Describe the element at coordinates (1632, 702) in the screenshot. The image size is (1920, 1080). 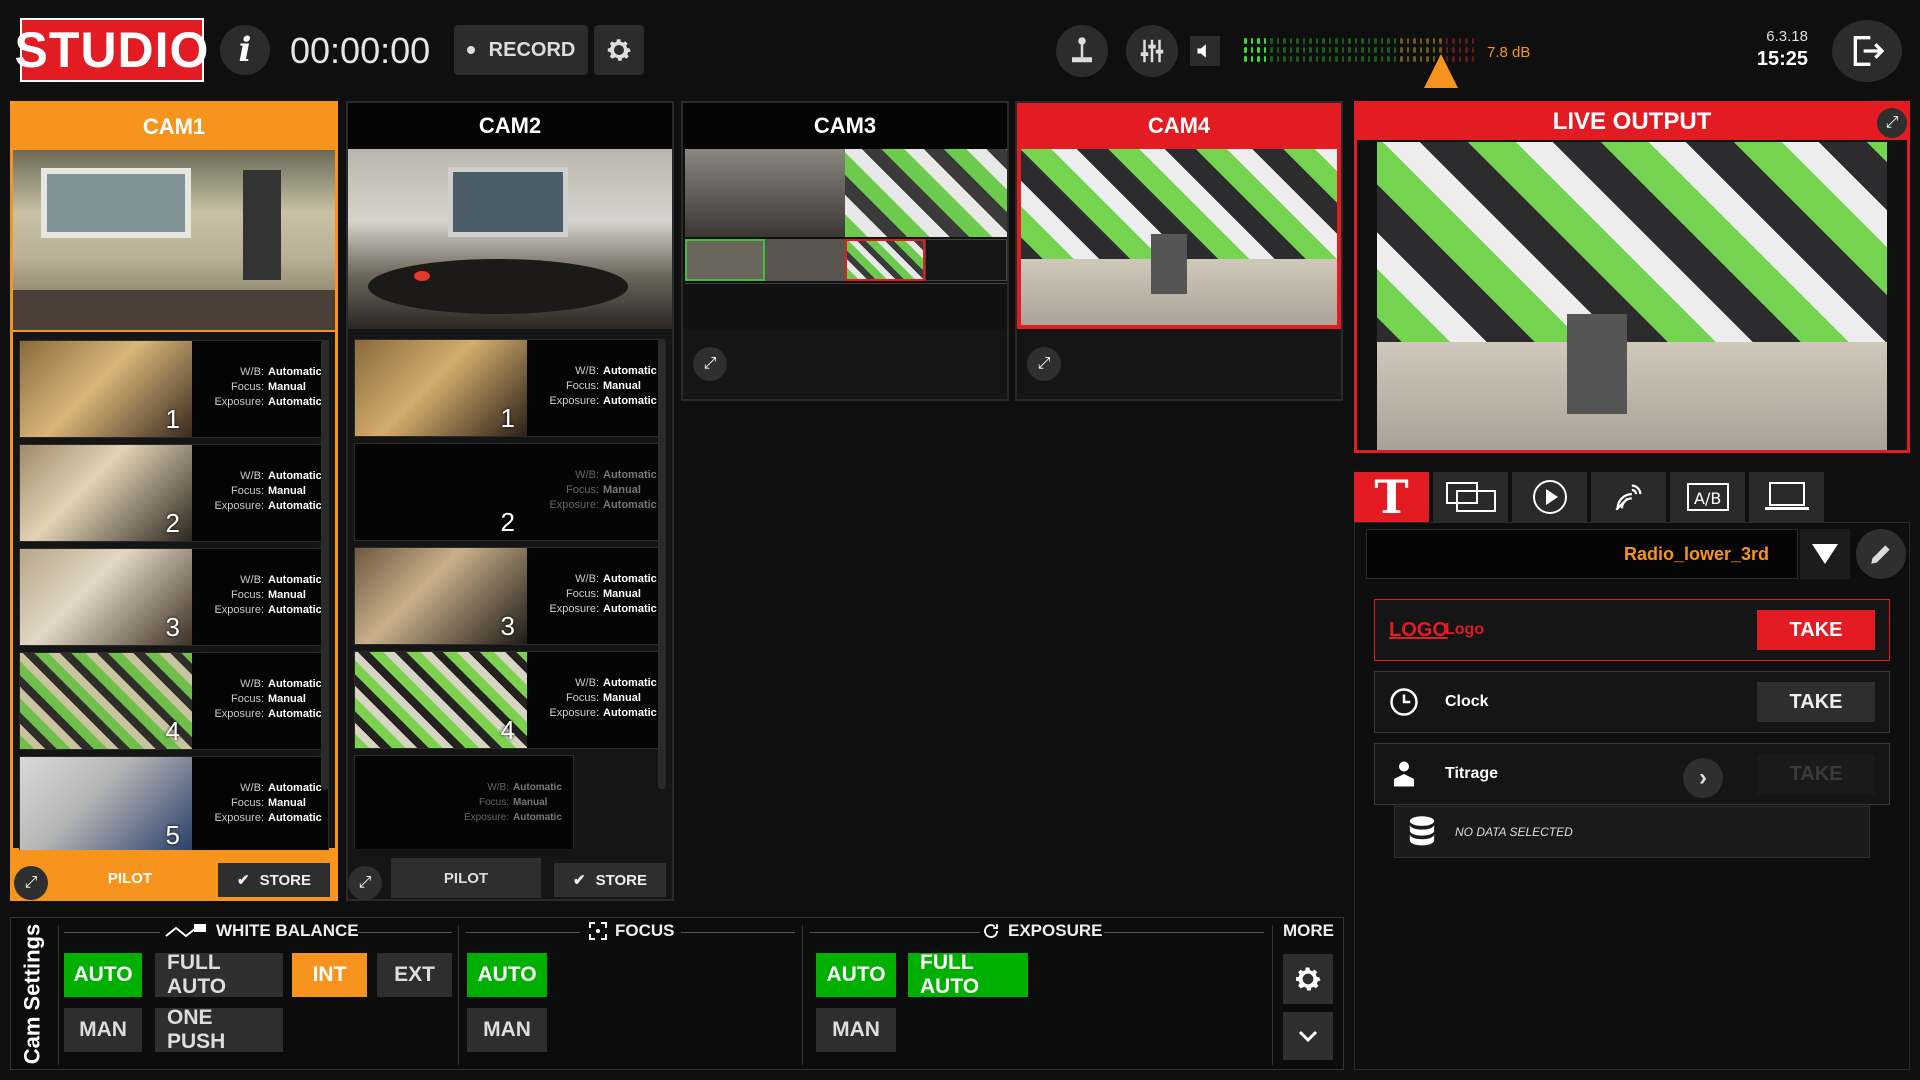
I see `graphic-item-clock: Clock TAKE` at that location.